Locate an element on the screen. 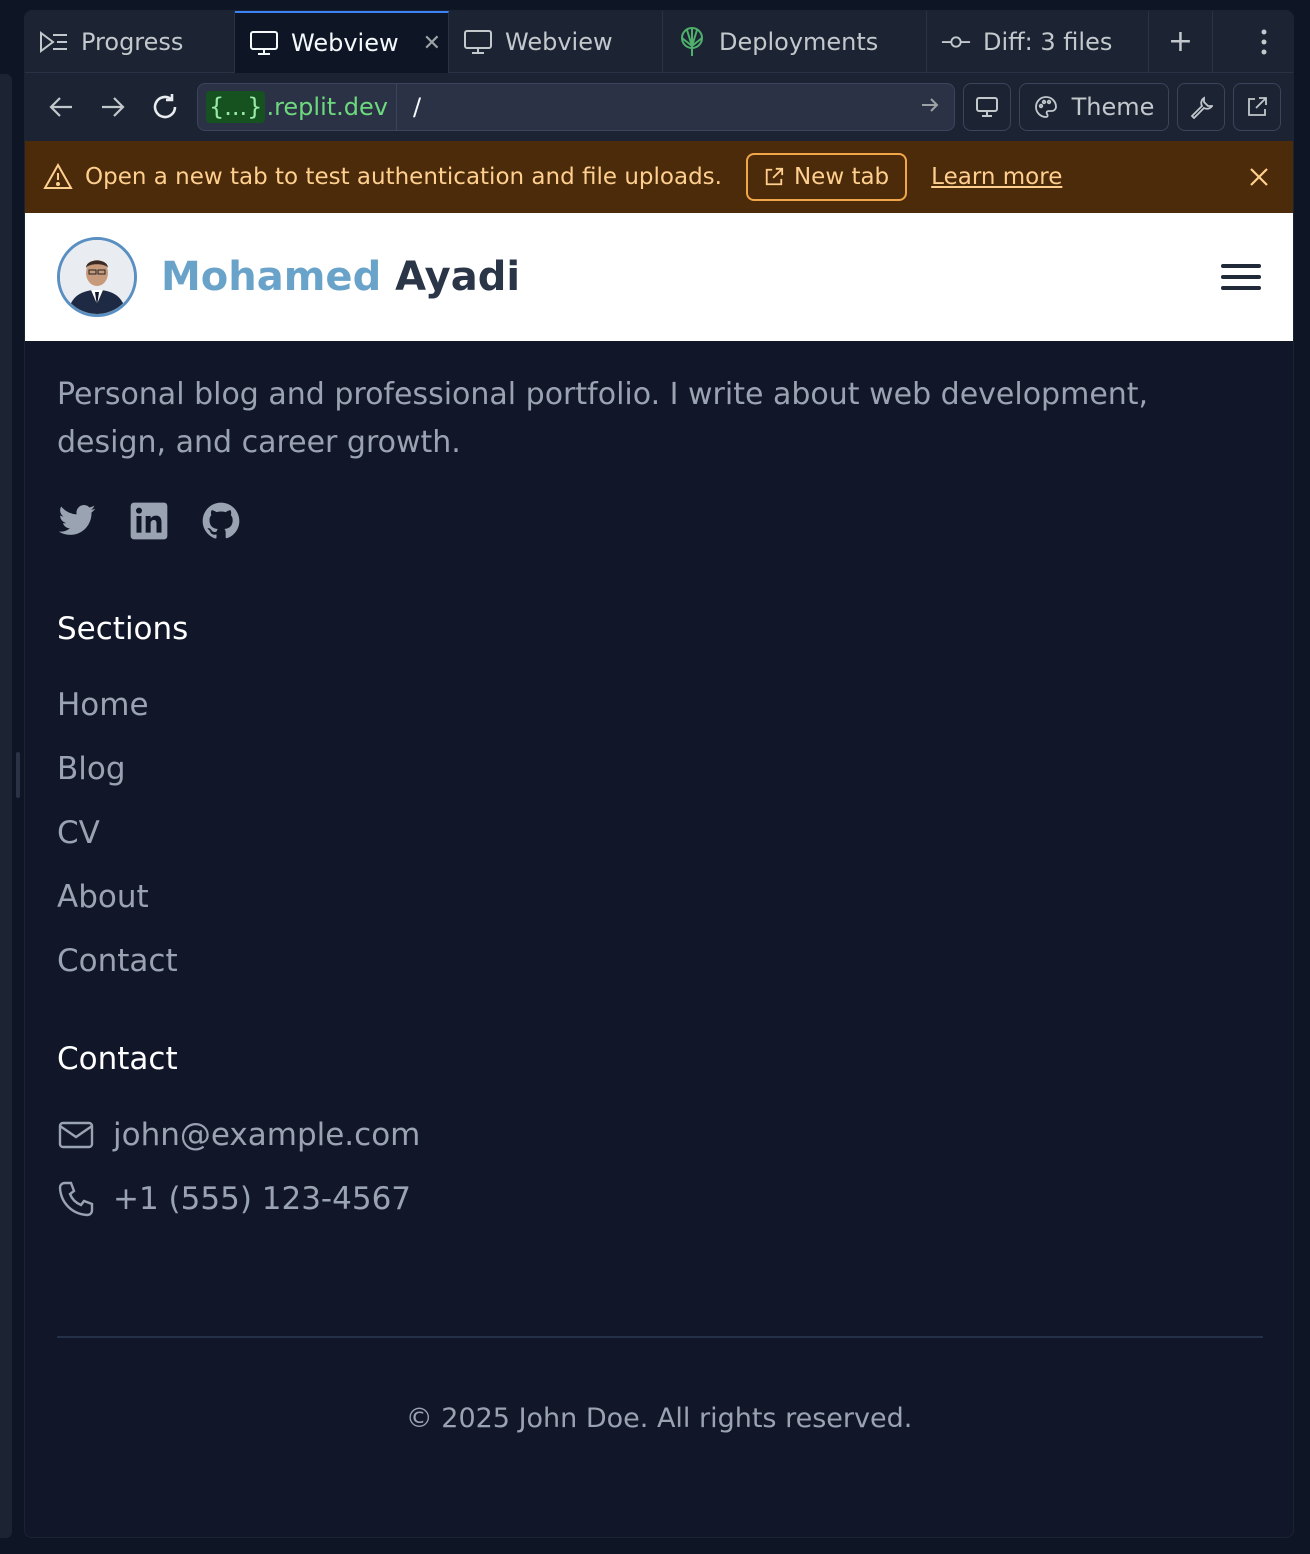 The image size is (1310, 1554). mail-icon is located at coordinates (76, 1135).